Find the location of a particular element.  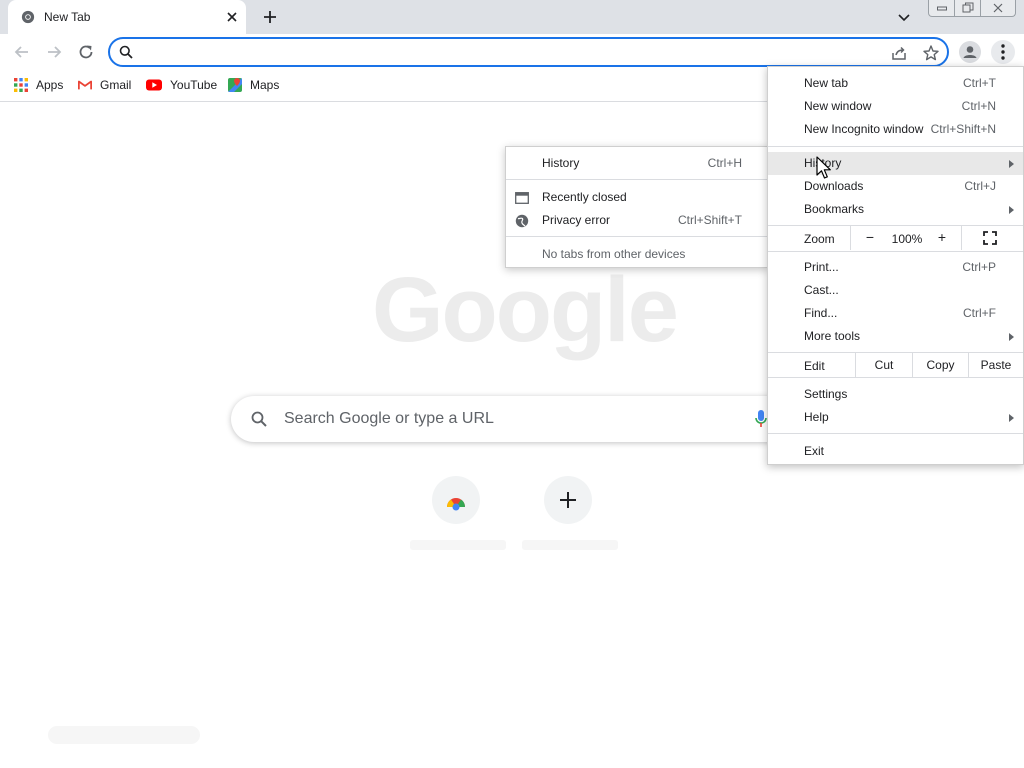

new-tab-plus-icon is located at coordinates (270, 17).